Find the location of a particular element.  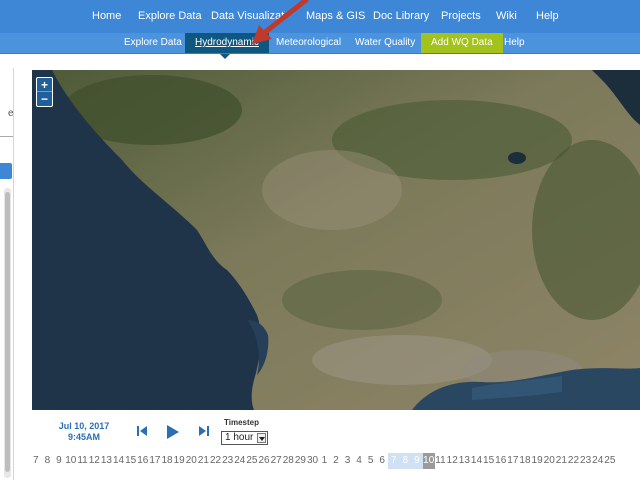

current-time: 9:45AM is located at coordinates (83, 437).